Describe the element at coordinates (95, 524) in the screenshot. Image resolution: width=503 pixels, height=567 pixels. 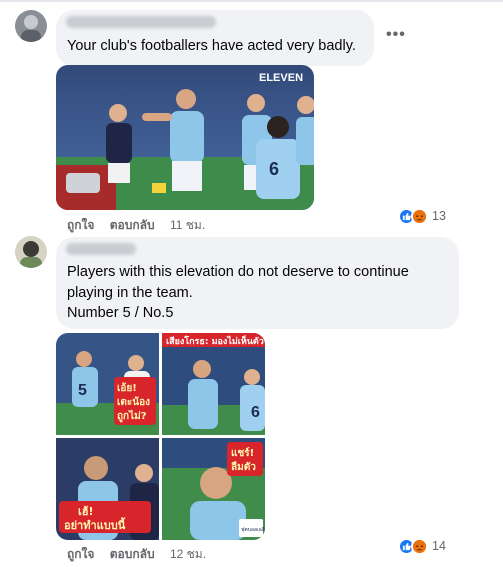
I see `svg-text: อย่าทำแบบนี้` at that location.